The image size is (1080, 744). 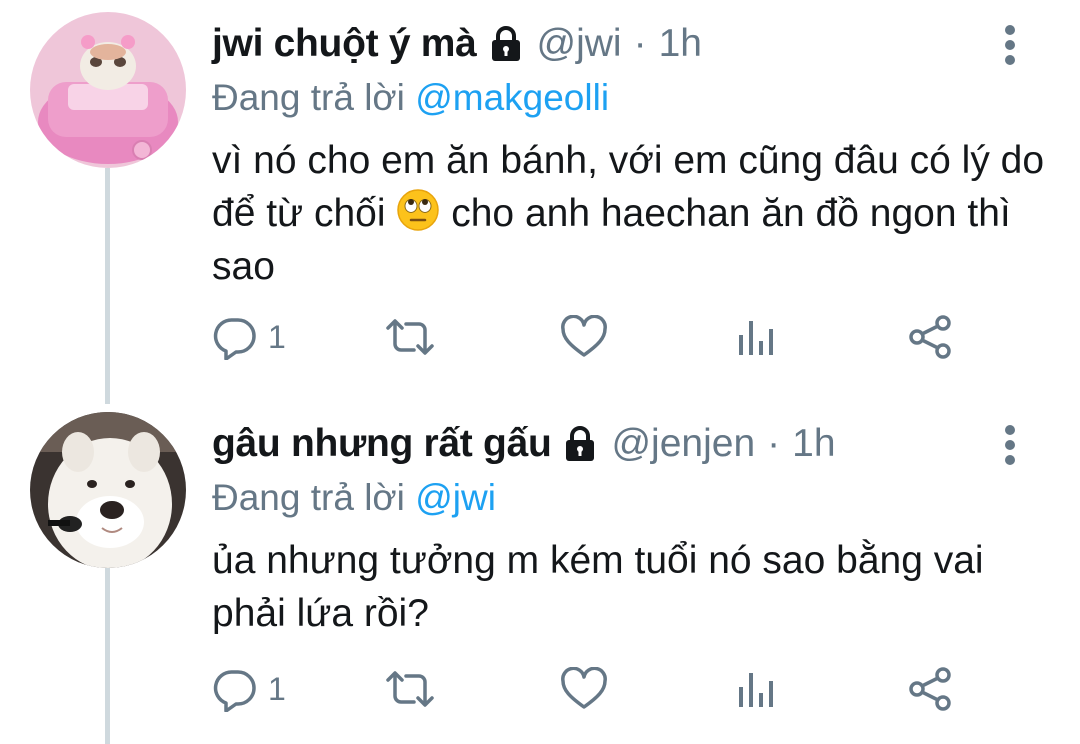 I want to click on user-handle: @jenjen, so click(x=683, y=444).